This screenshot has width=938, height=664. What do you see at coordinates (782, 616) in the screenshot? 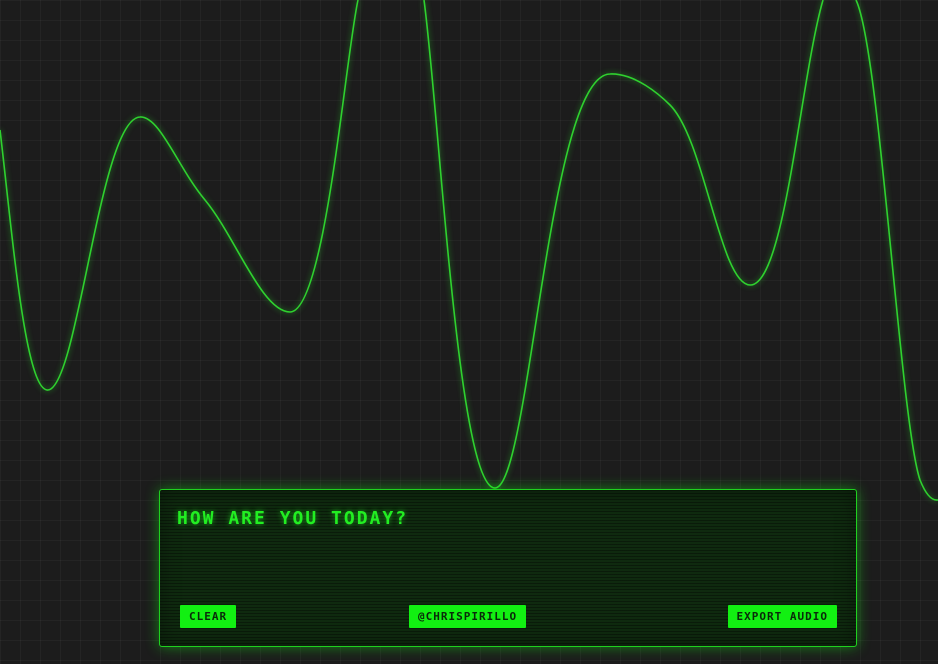
I see `export-audio-button: EXPORT AUDIO` at bounding box center [782, 616].